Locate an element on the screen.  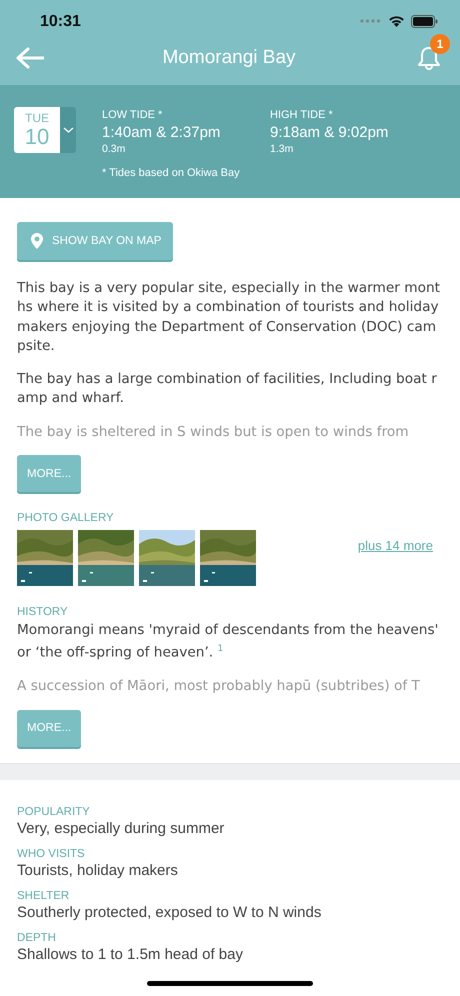
weekday: TUE is located at coordinates (37, 118).